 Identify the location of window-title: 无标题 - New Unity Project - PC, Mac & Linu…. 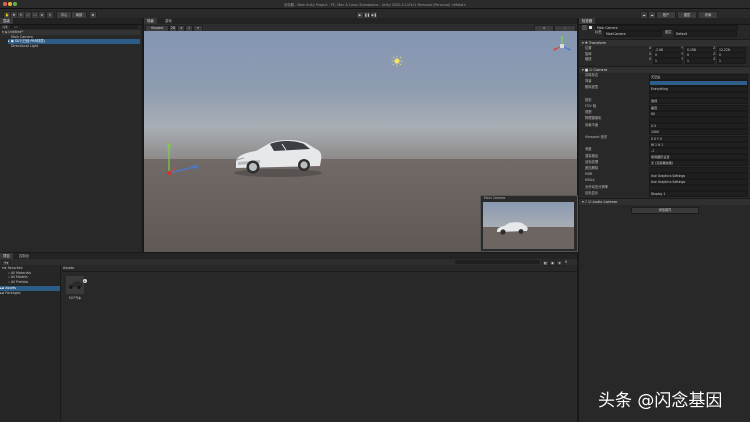
(375, 4).